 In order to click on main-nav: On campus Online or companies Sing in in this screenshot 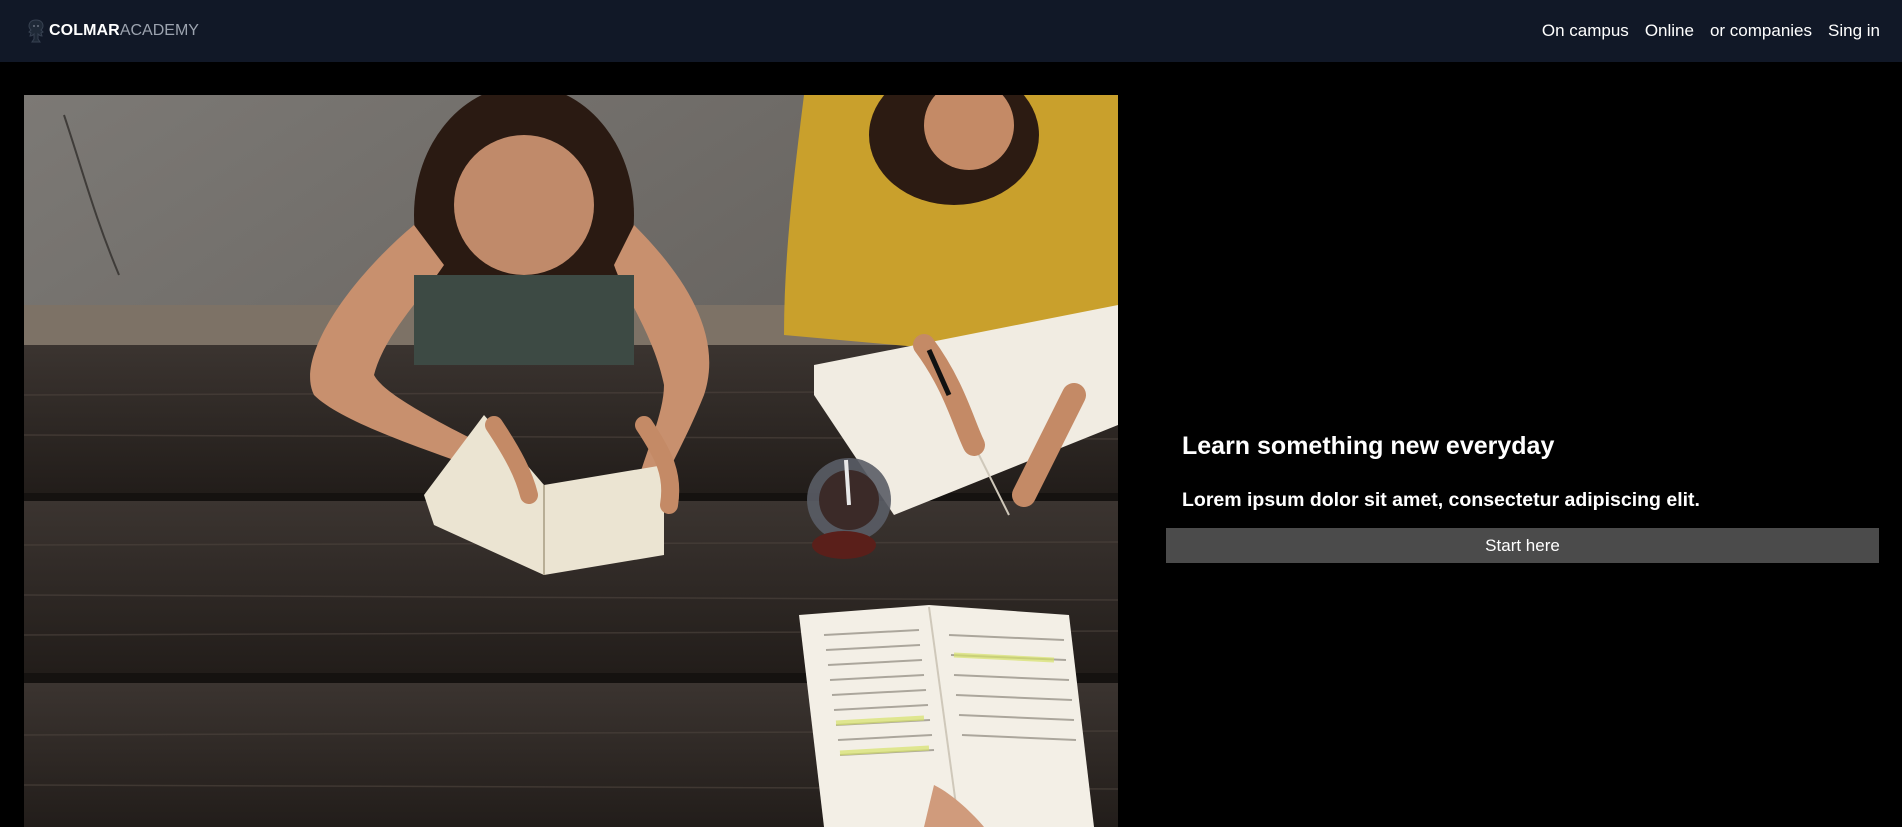, I will do `click(1711, 31)`.